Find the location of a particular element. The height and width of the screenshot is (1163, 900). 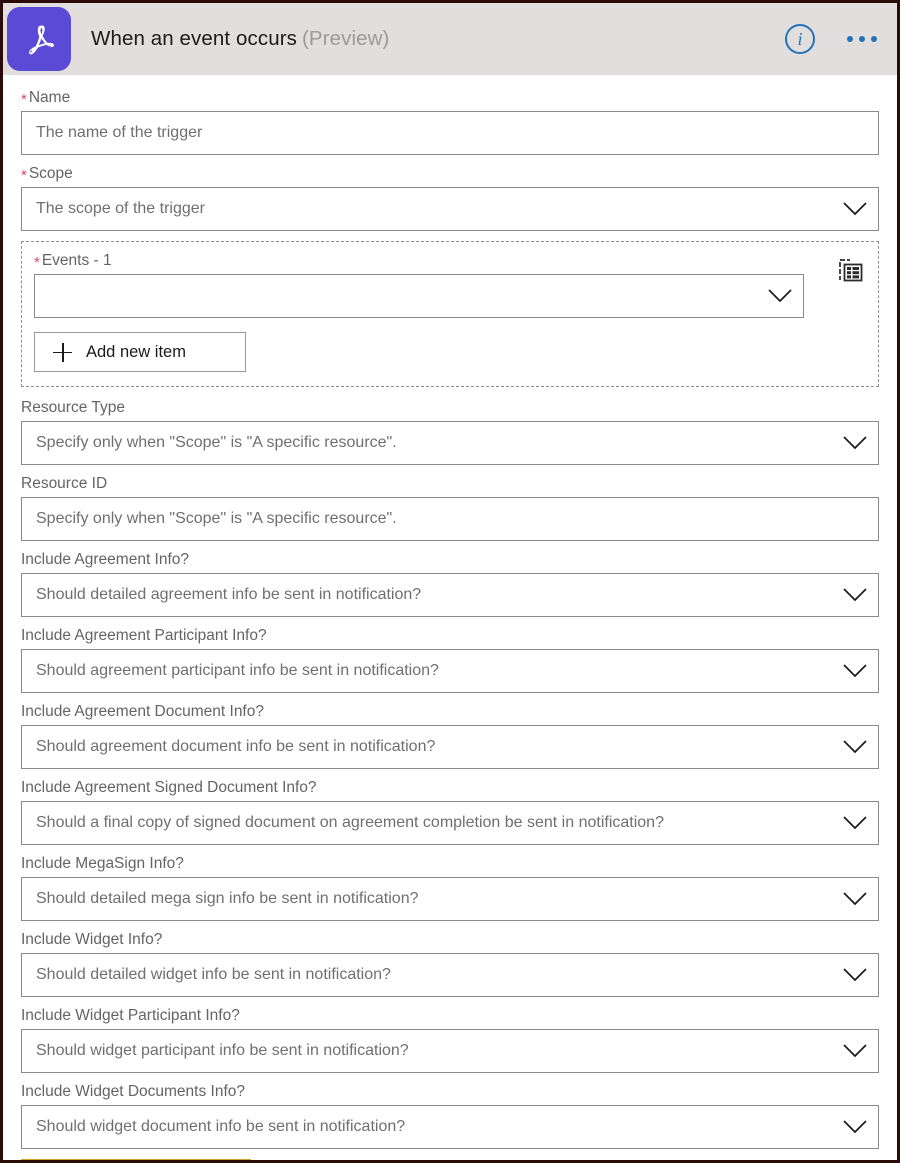

plus-icon is located at coordinates (62, 352).